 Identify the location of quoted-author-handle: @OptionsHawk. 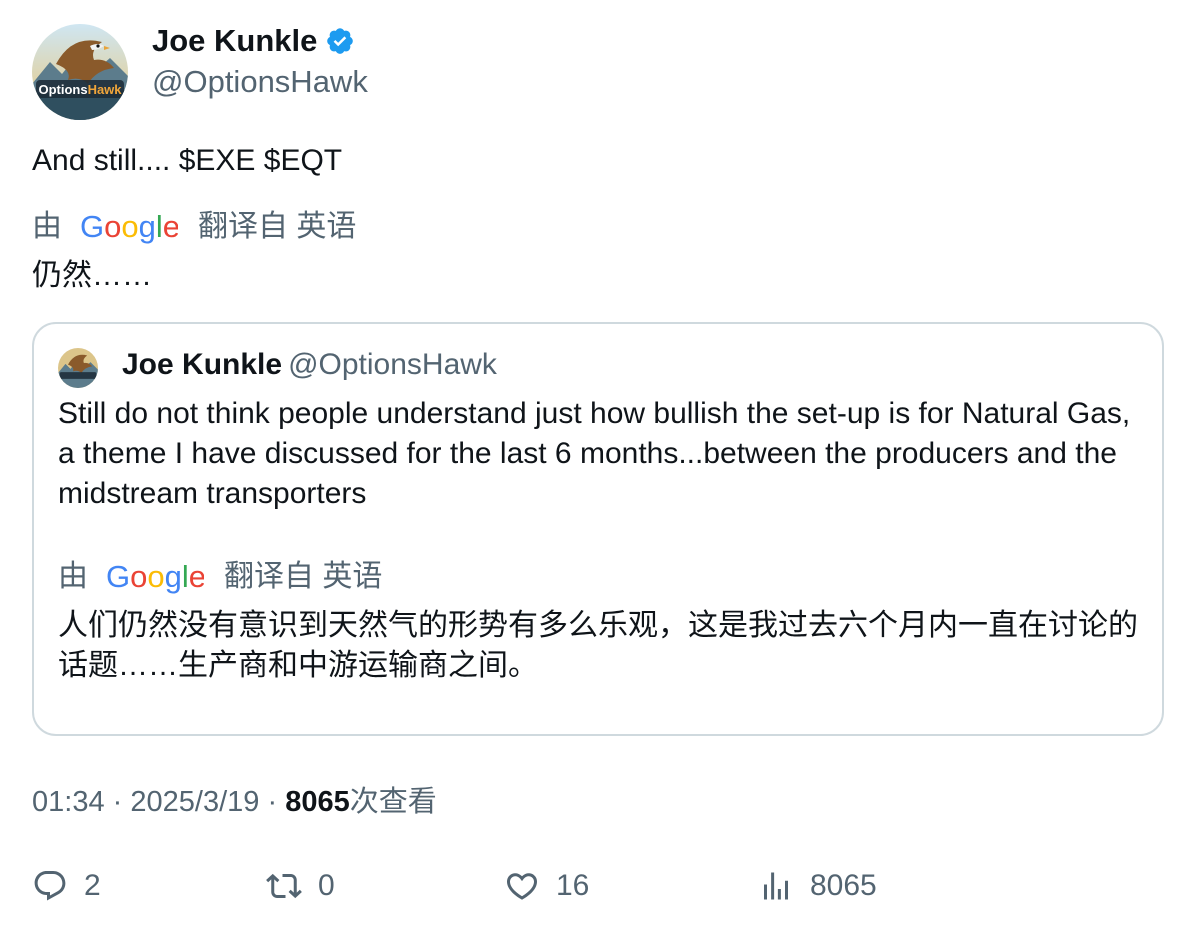
(392, 364).